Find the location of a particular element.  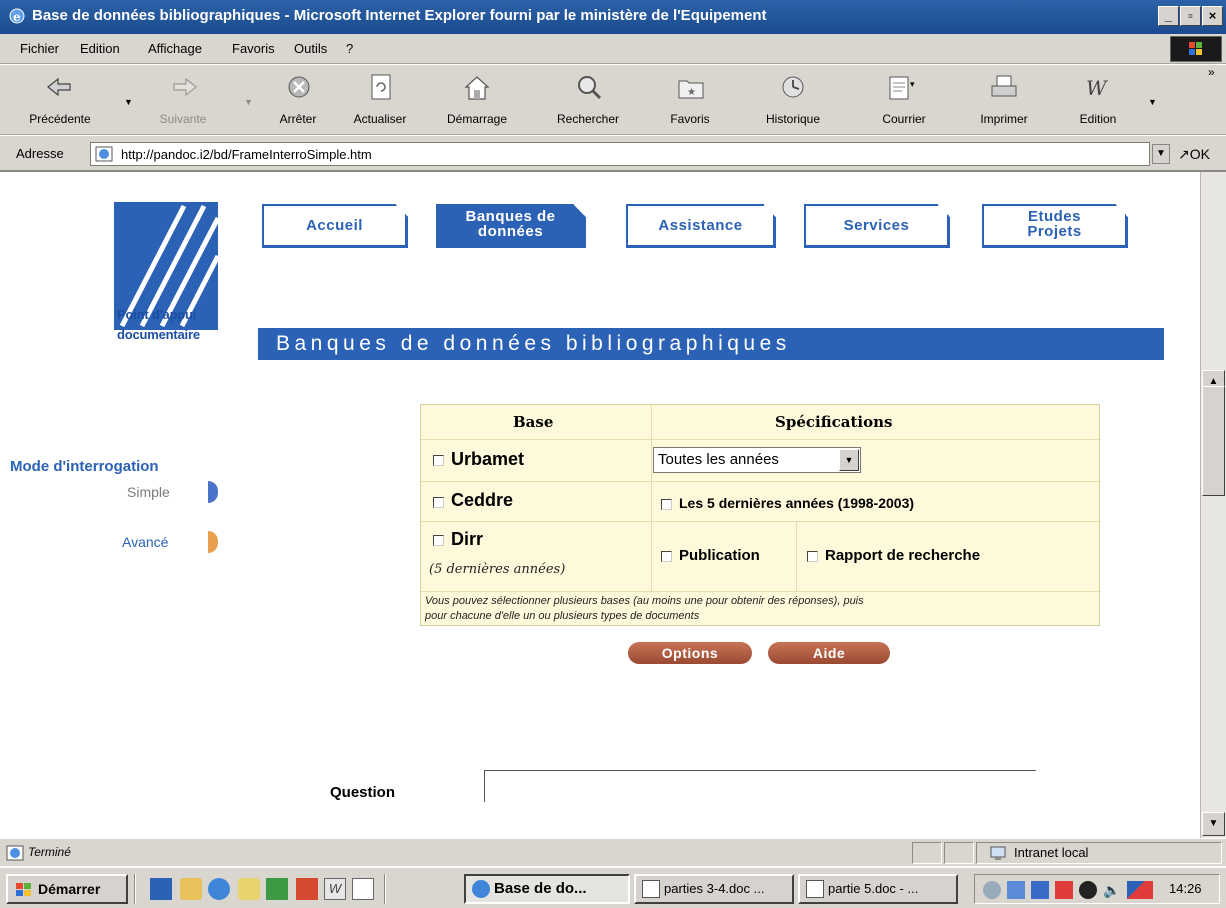

tray-app-icon is located at coordinates (1016, 890).